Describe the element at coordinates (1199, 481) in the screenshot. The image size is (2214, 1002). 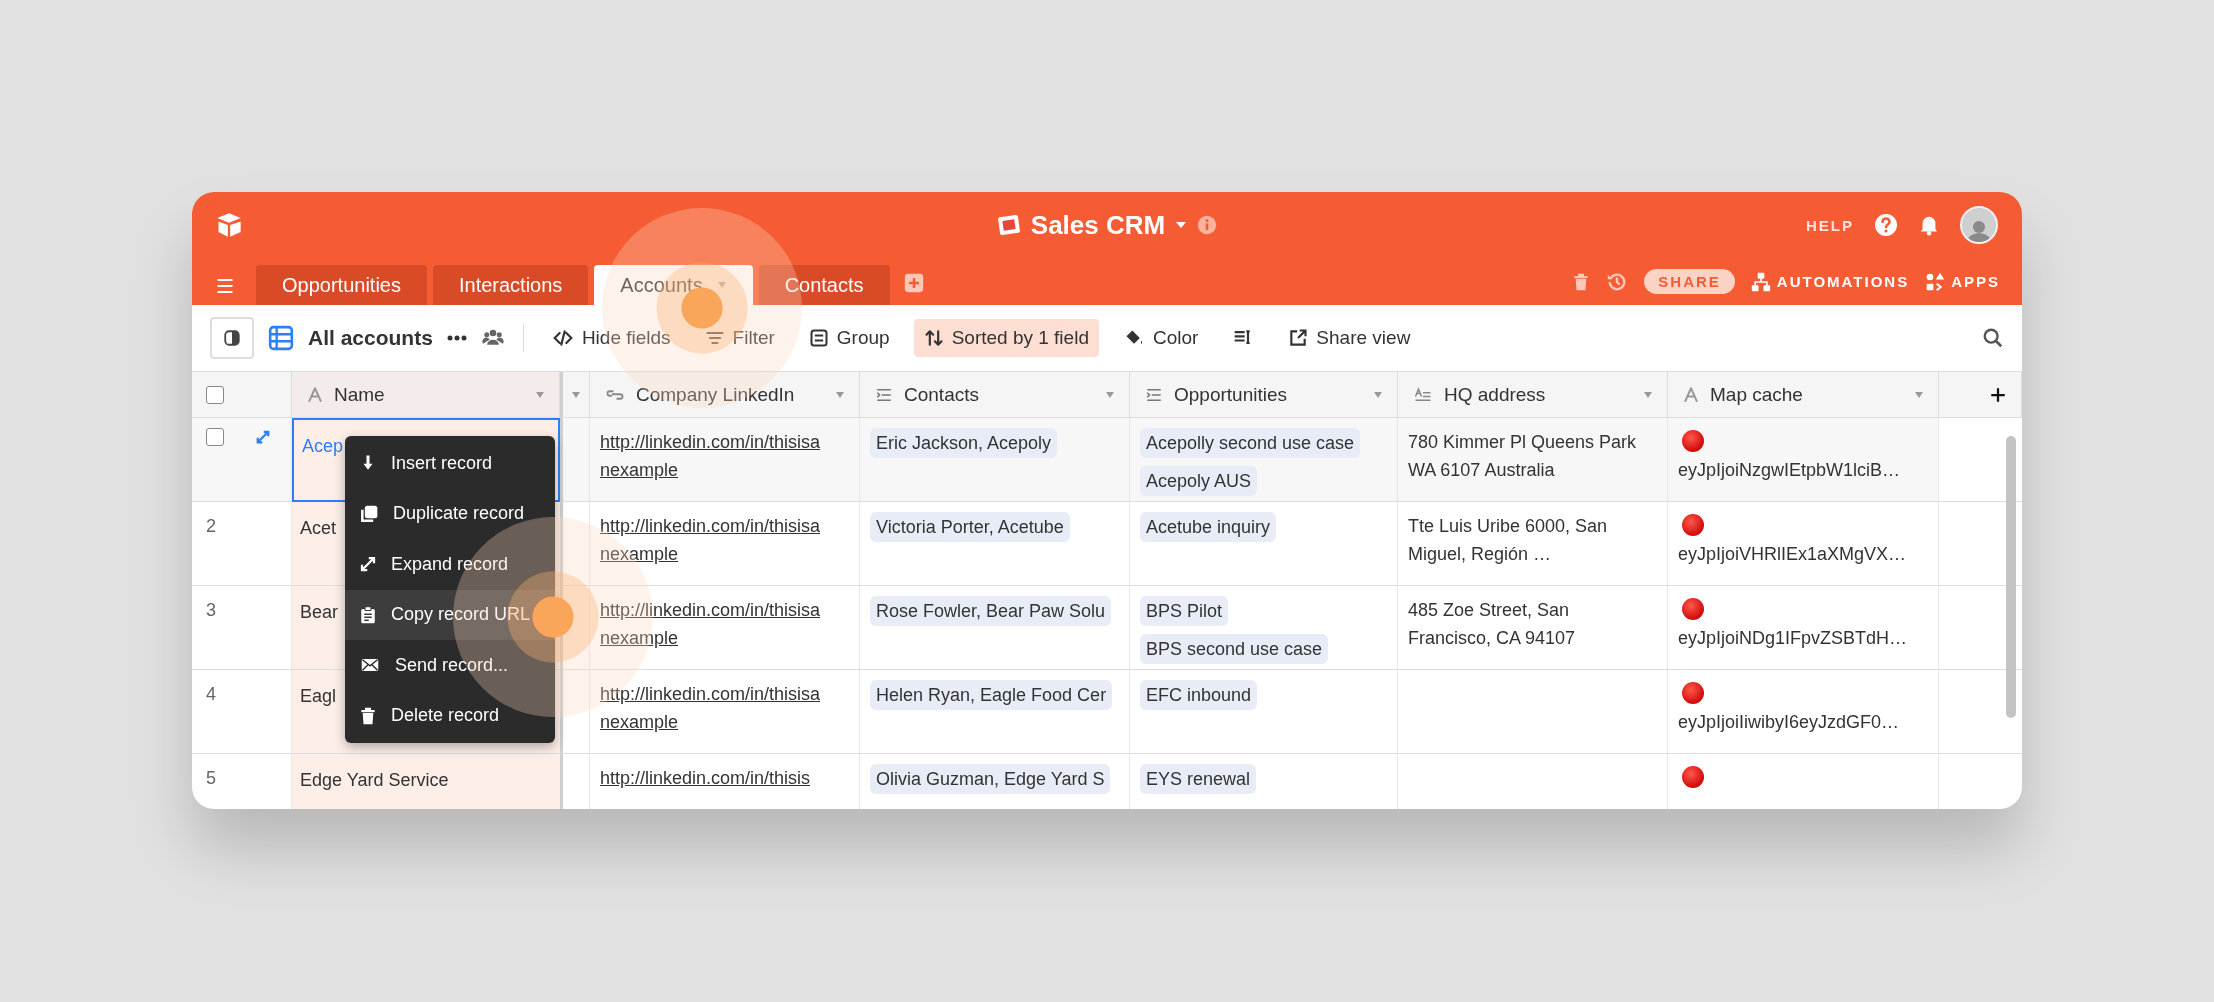
I see `opportunity-chip: Acepoly AUS` at that location.